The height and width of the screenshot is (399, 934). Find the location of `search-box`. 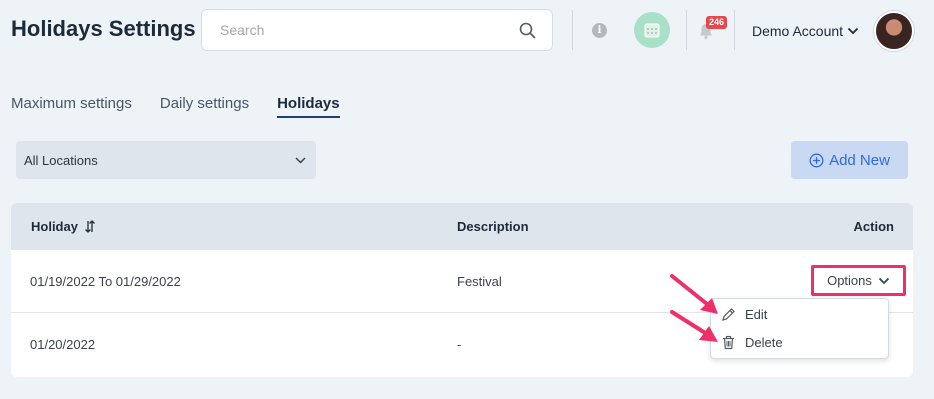

search-box is located at coordinates (377, 30).